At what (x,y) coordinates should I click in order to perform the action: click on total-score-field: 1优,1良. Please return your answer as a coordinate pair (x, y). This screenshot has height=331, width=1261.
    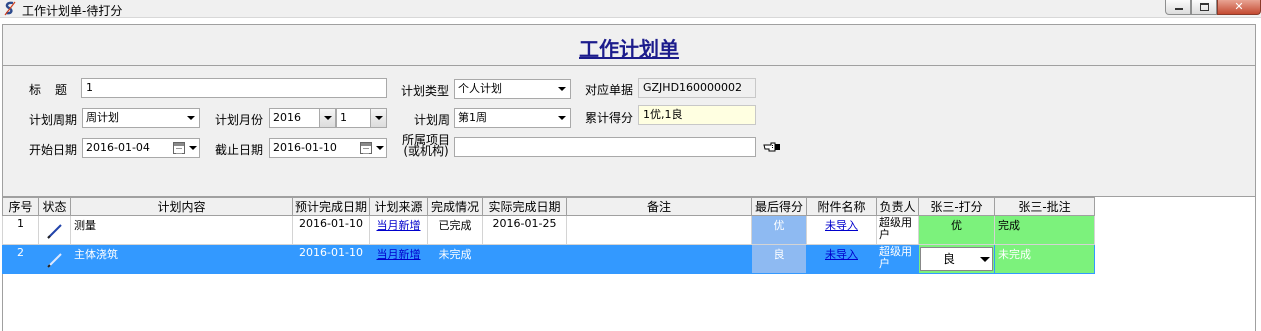
    Looking at the image, I should click on (697, 115).